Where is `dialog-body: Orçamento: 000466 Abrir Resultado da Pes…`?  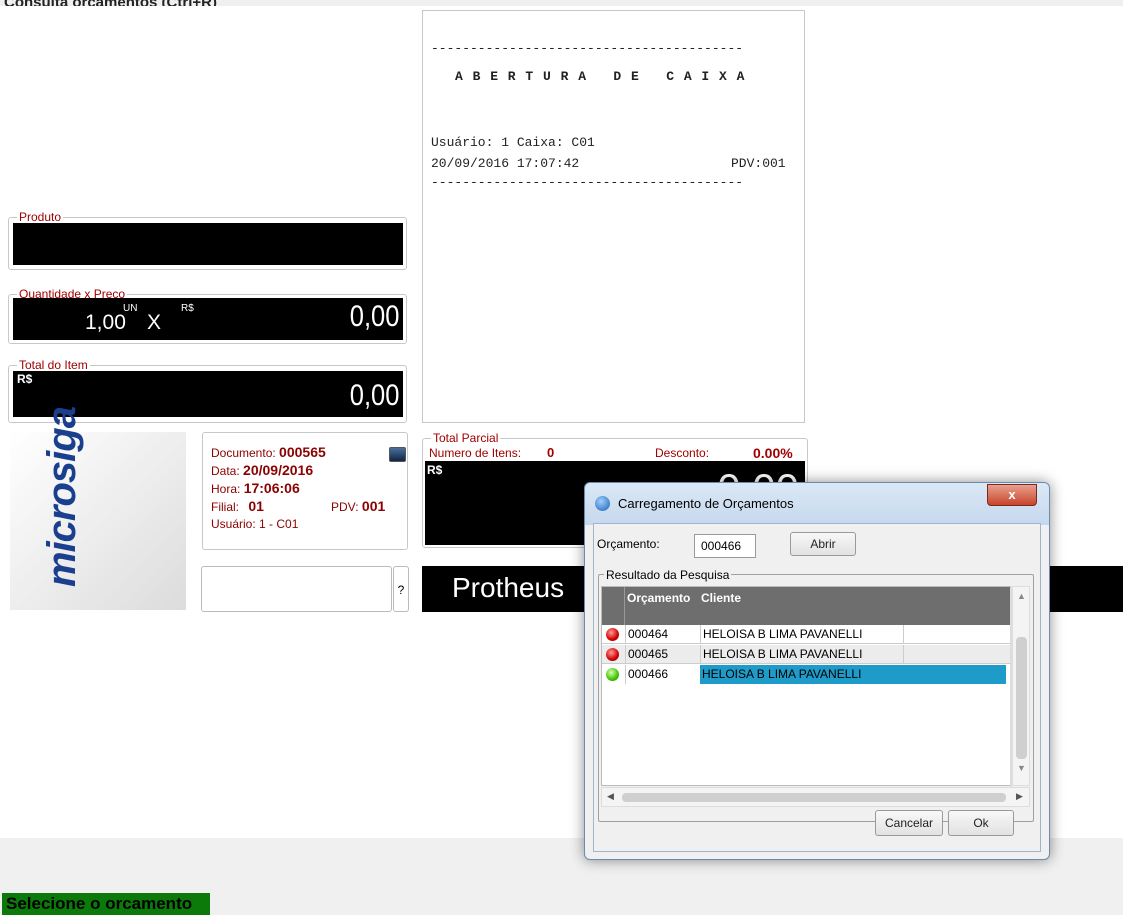
dialog-body: Orçamento: 000466 Abrir Resultado da Pes… is located at coordinates (817, 687).